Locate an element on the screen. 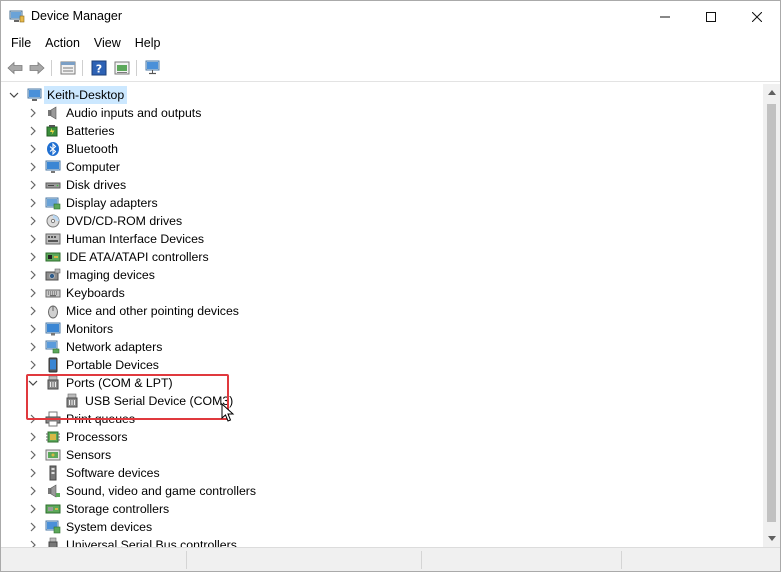 The image size is (781, 572). tree-category: Disk drives is located at coordinates (383, 185).